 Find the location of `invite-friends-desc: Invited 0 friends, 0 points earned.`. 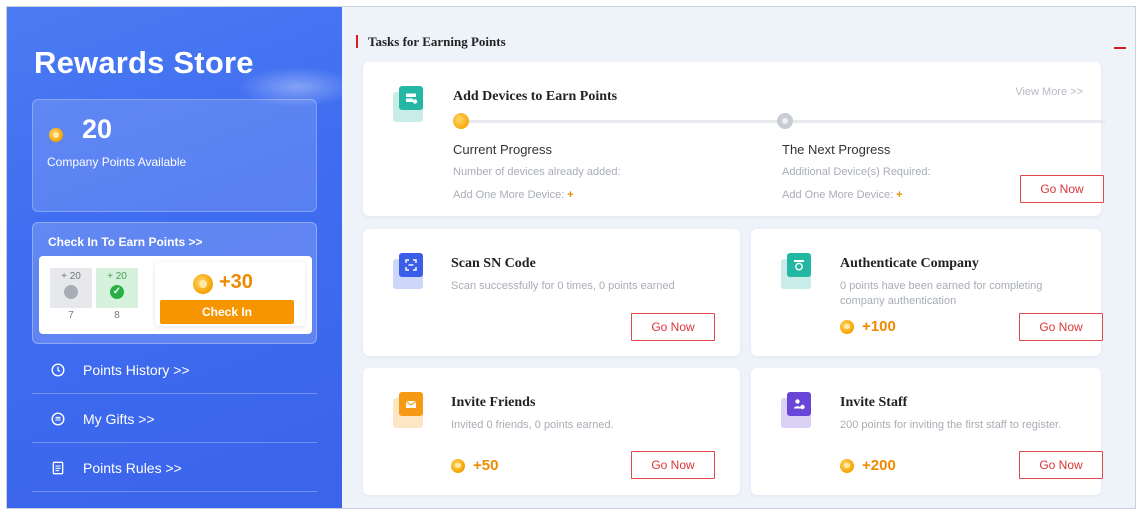

invite-friends-desc: Invited 0 friends, 0 points earned. is located at coordinates (532, 425).